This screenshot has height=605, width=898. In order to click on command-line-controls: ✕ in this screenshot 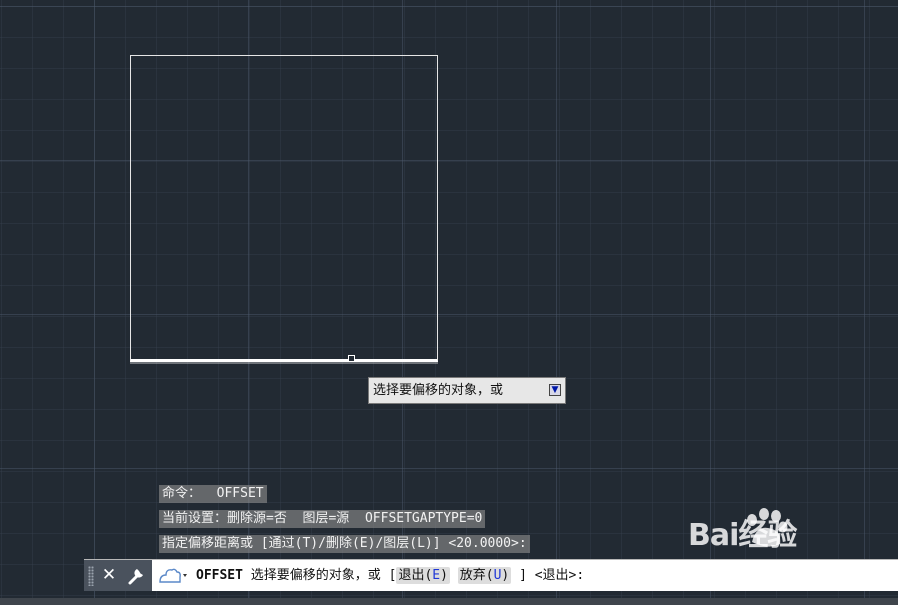, I will do `click(118, 575)`.